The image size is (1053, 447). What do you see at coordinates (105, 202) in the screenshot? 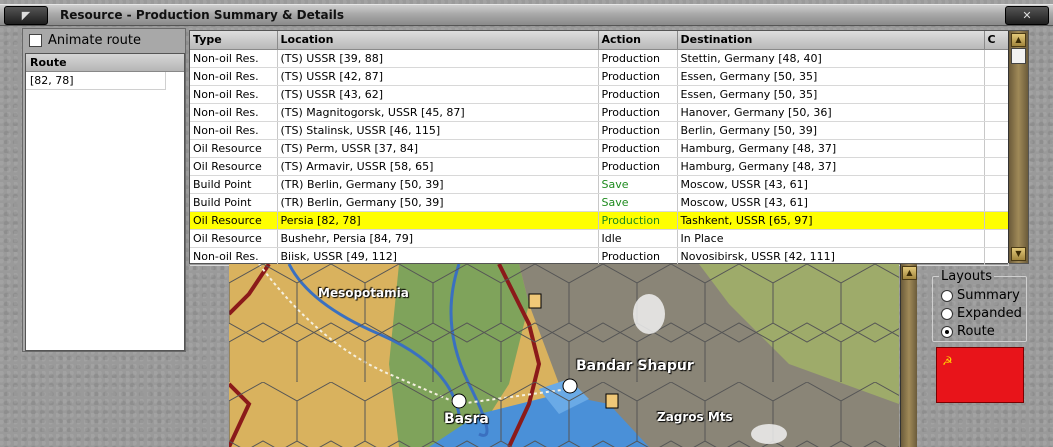
I see `route-list: Route [82, 78]` at bounding box center [105, 202].